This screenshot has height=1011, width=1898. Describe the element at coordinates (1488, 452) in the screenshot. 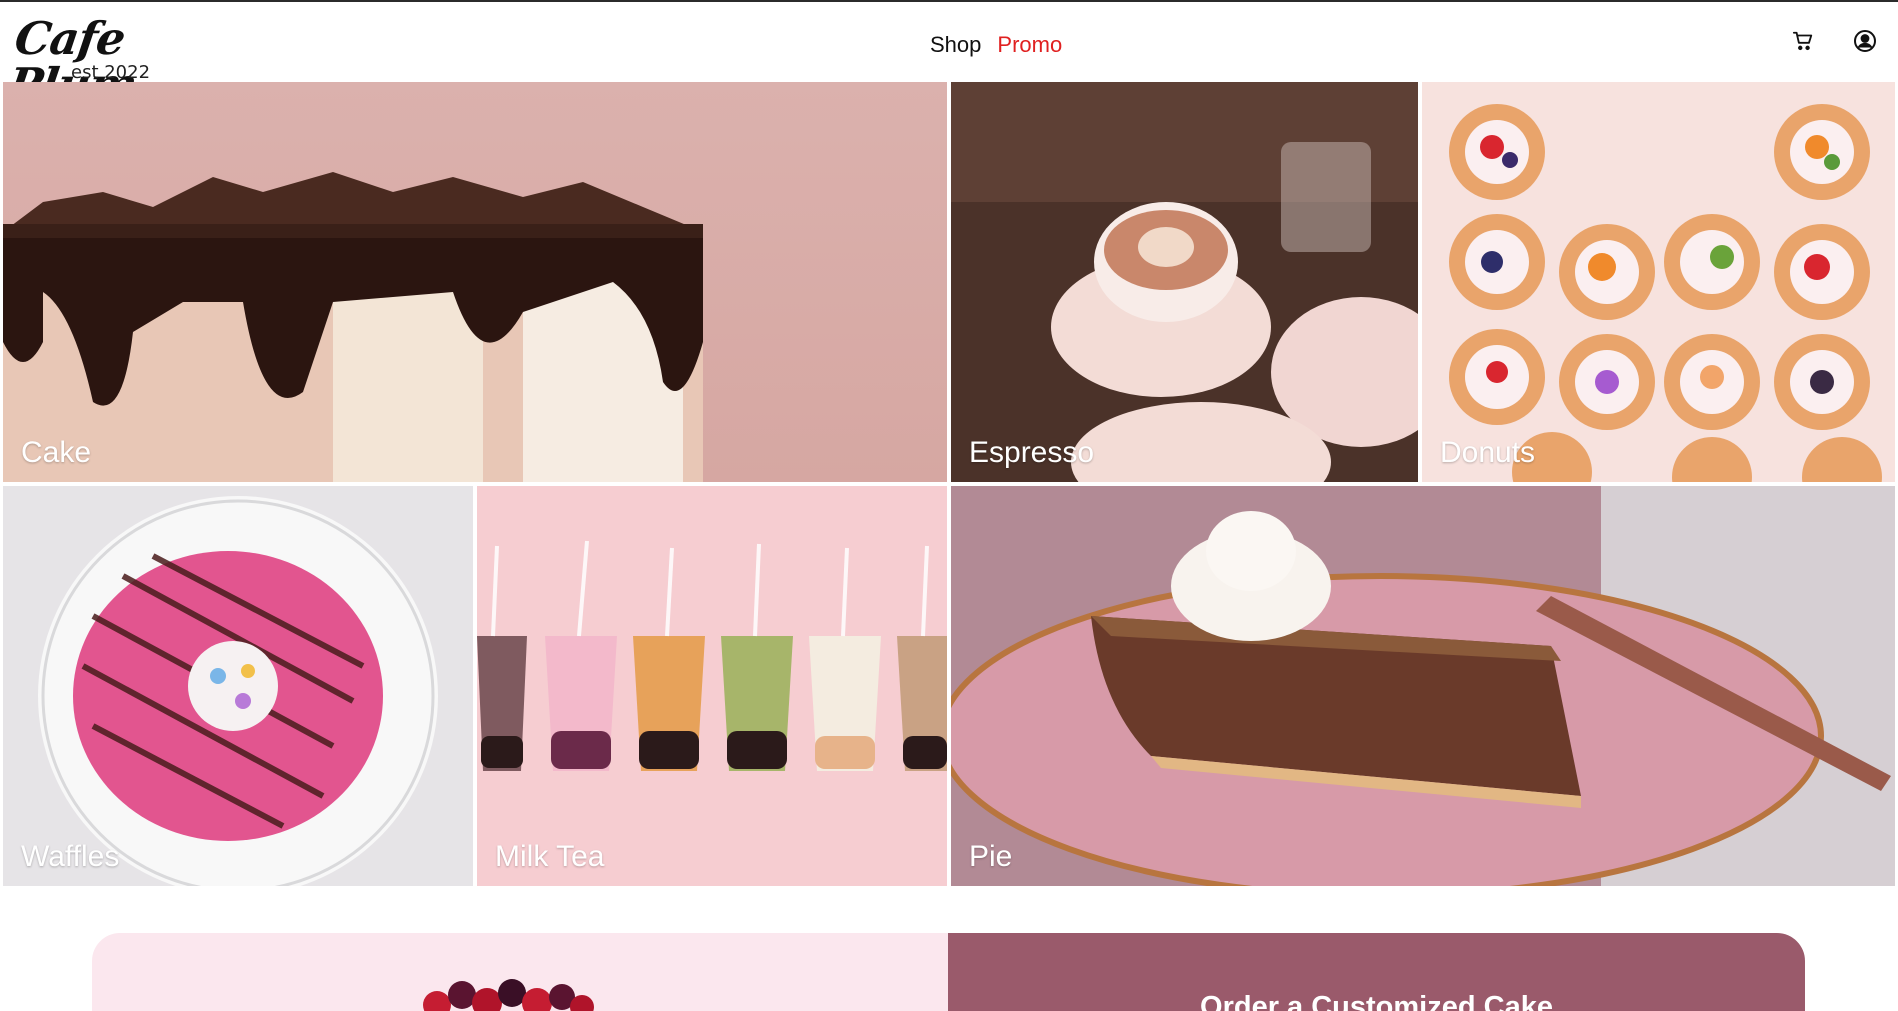

I see `category-label: Donuts` at that location.